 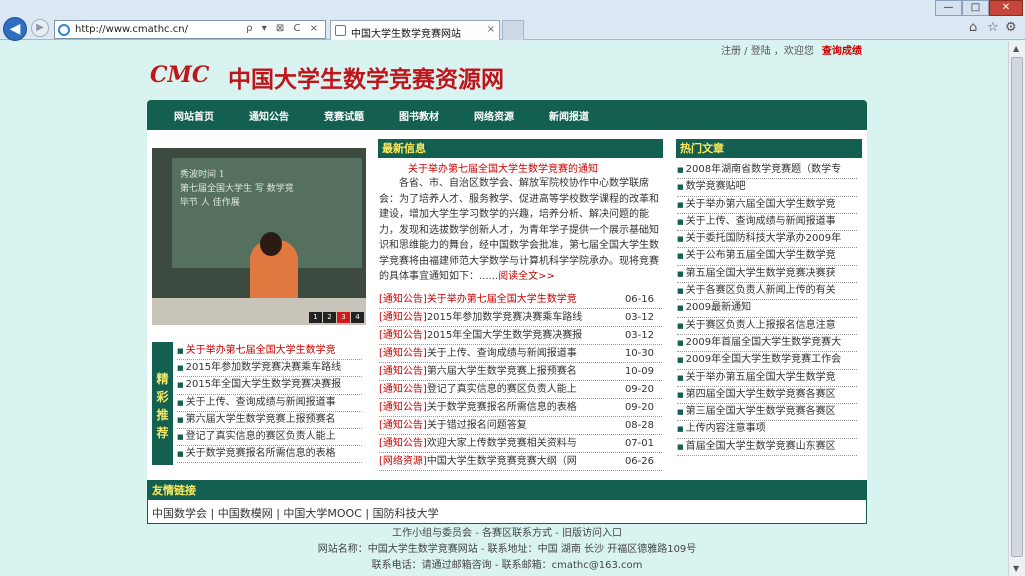 What do you see at coordinates (767, 361) in the screenshot?
I see `list-item: ■ 2009年全国大学生数学竞赛工作会` at bounding box center [767, 361].